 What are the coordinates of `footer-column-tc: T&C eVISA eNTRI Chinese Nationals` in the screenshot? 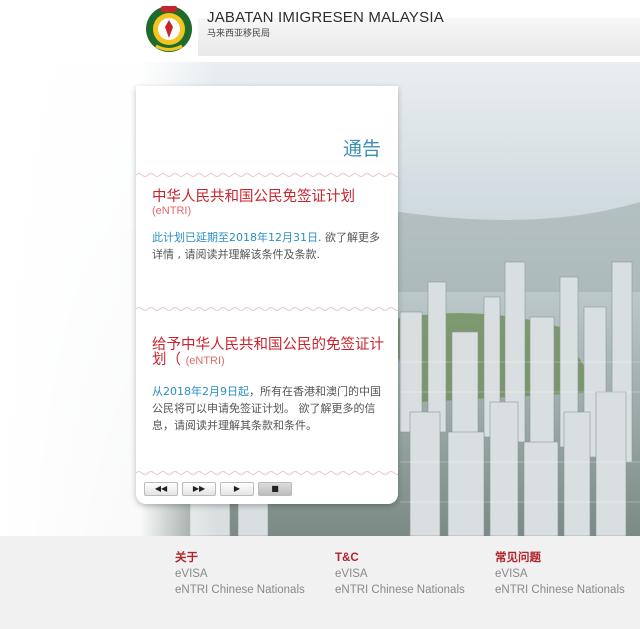 It's located at (400, 574).